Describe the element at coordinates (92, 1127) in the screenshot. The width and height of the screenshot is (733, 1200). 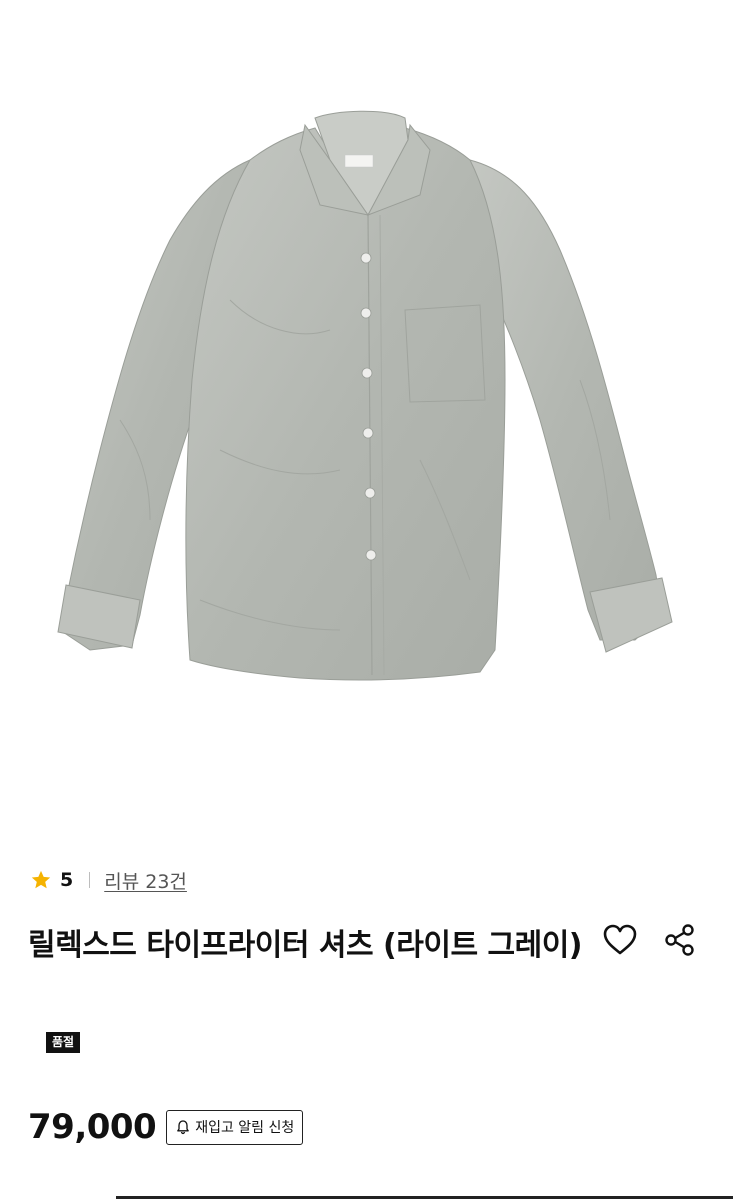
I see `price: 79,000` at that location.